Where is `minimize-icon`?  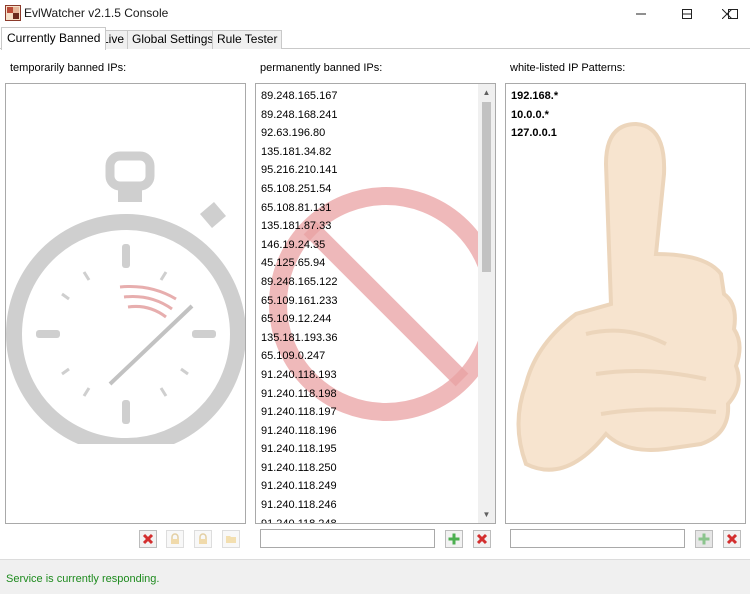
minimize-icon is located at coordinates (641, 13).